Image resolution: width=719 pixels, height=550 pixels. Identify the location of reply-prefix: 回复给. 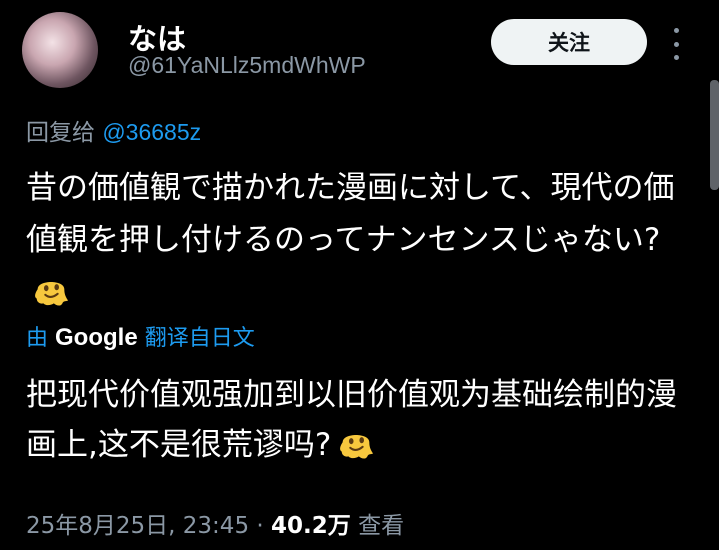
(60, 133).